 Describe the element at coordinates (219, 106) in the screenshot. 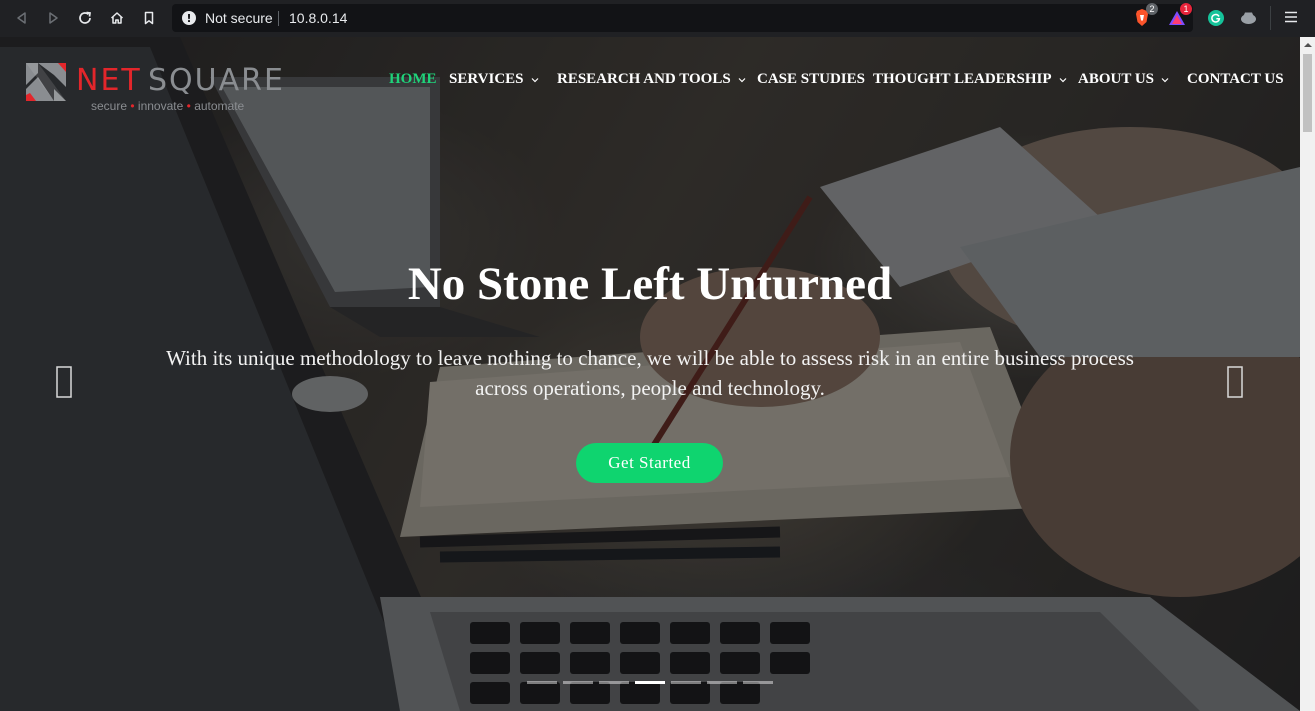

I see `tagline-word: automate` at that location.